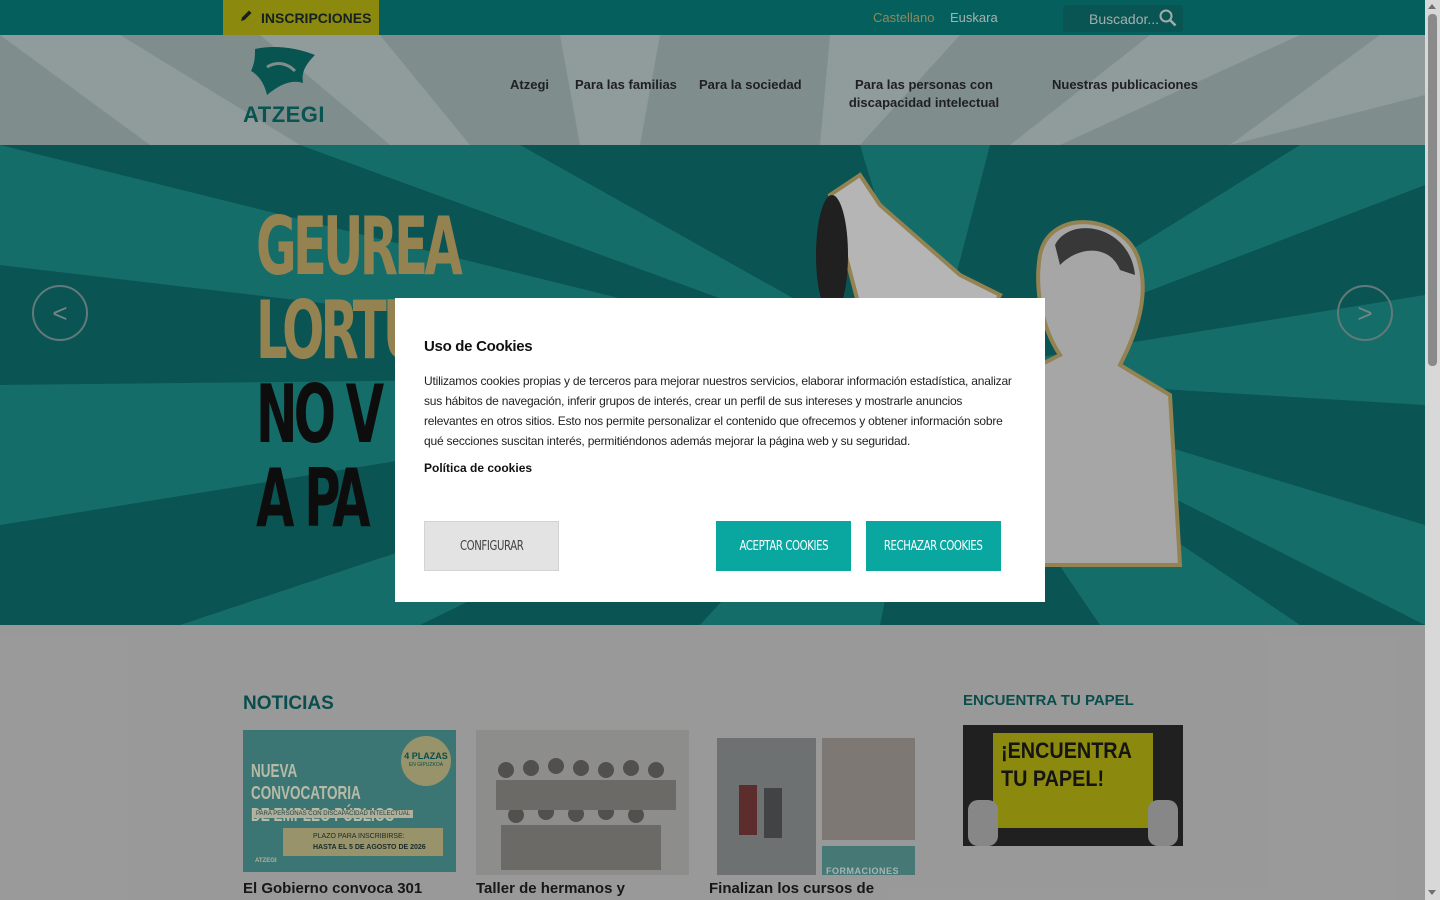 This screenshot has height=900, width=1440. Describe the element at coordinates (478, 346) in the screenshot. I see `cookie-modal-title: Uso de Cookies` at that location.